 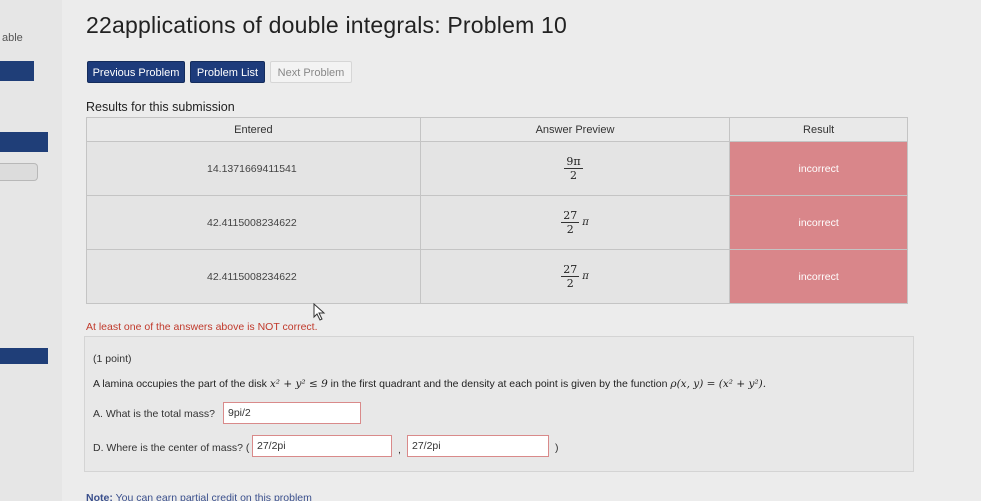 I want to click on center-of-mass-y-input, so click(x=478, y=446).